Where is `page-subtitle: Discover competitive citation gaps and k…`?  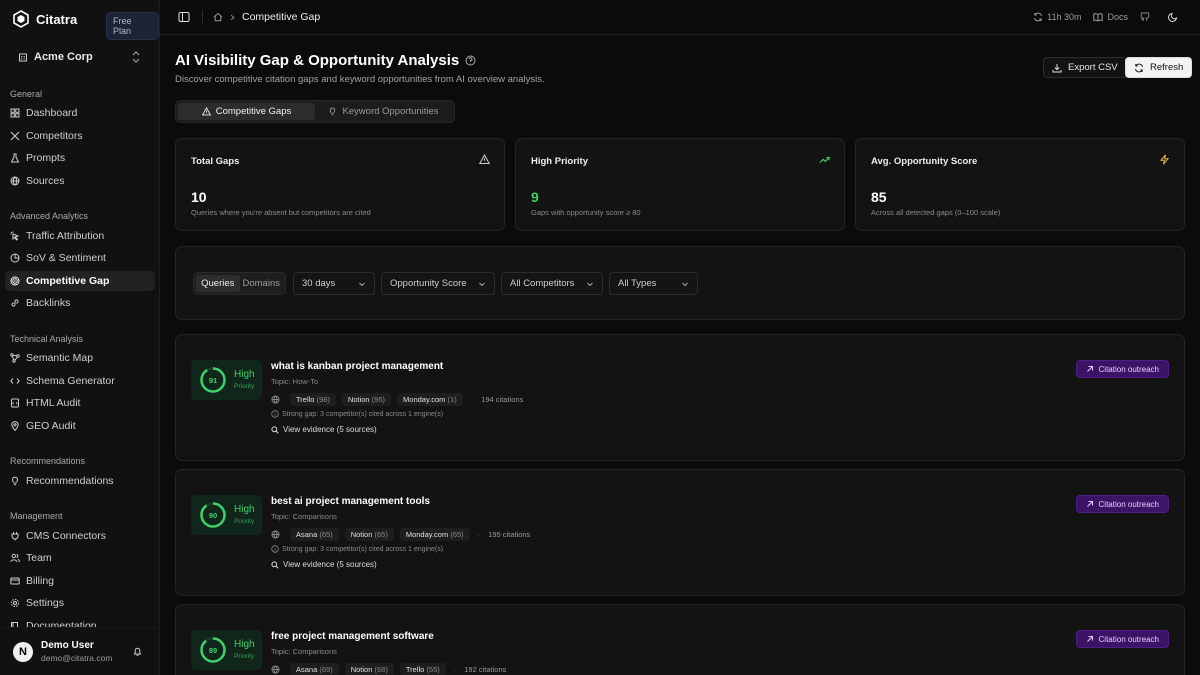 page-subtitle: Discover competitive citation gaps and k… is located at coordinates (360, 79).